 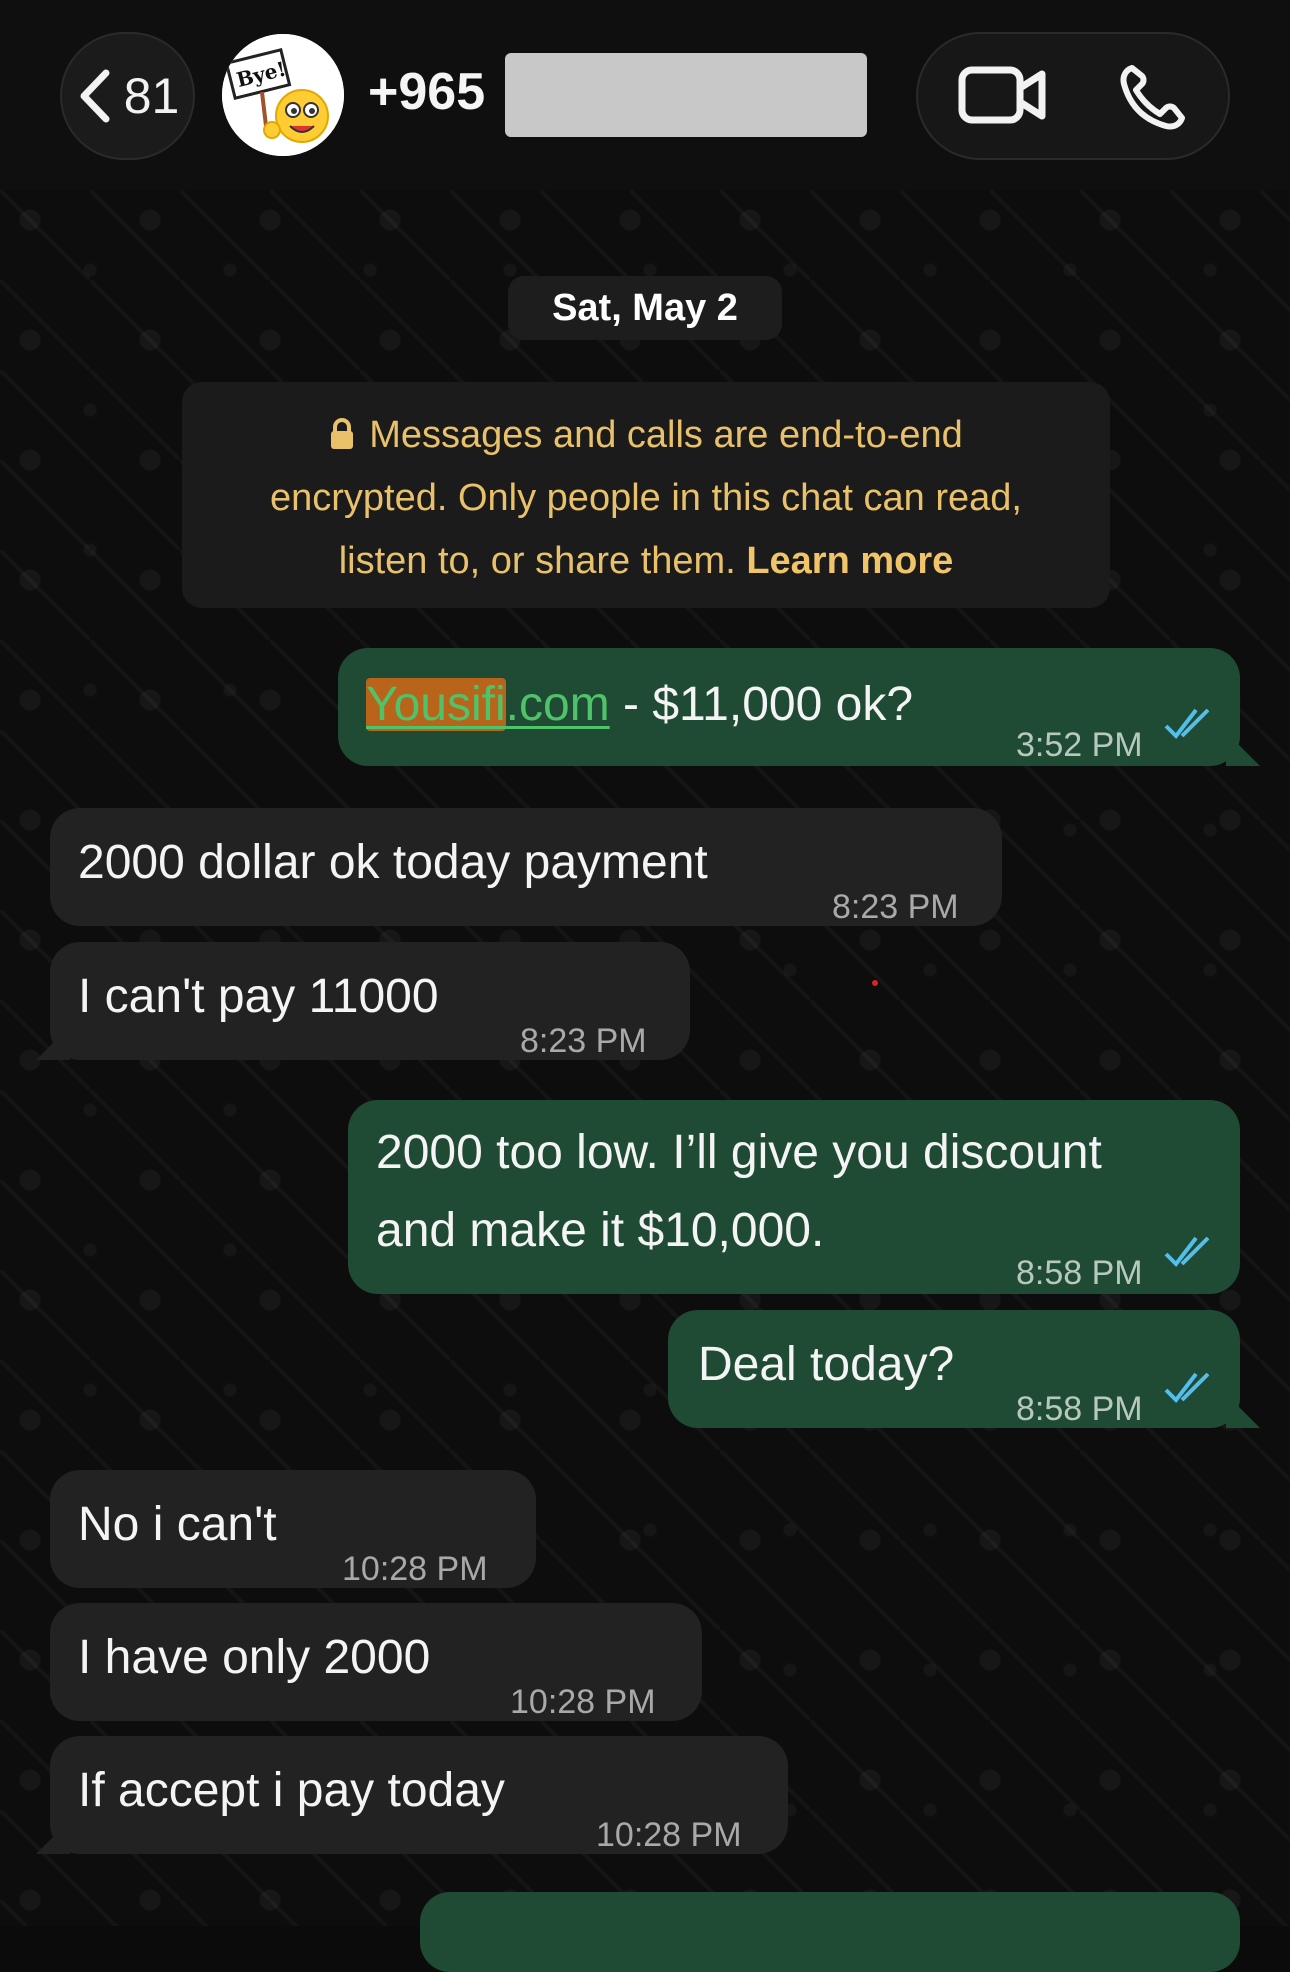 What do you see at coordinates (645, 308) in the screenshot?
I see `date-separator: Sat, May 2` at bounding box center [645, 308].